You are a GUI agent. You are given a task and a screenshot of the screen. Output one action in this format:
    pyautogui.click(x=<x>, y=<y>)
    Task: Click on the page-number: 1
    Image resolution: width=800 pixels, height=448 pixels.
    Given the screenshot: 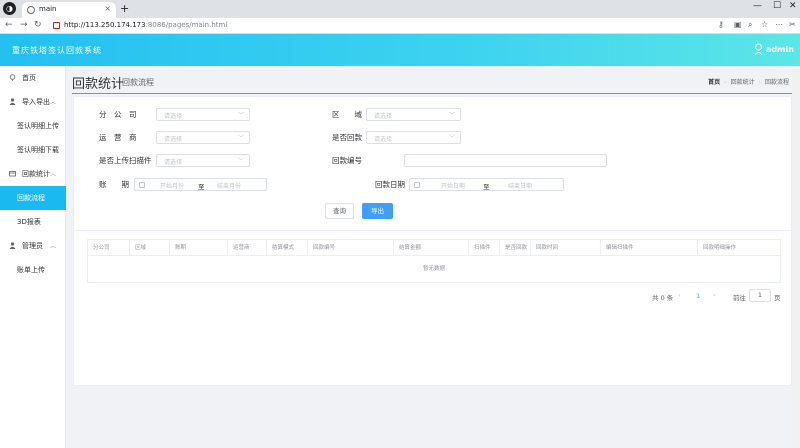 What is the action you would take?
    pyautogui.click(x=698, y=298)
    